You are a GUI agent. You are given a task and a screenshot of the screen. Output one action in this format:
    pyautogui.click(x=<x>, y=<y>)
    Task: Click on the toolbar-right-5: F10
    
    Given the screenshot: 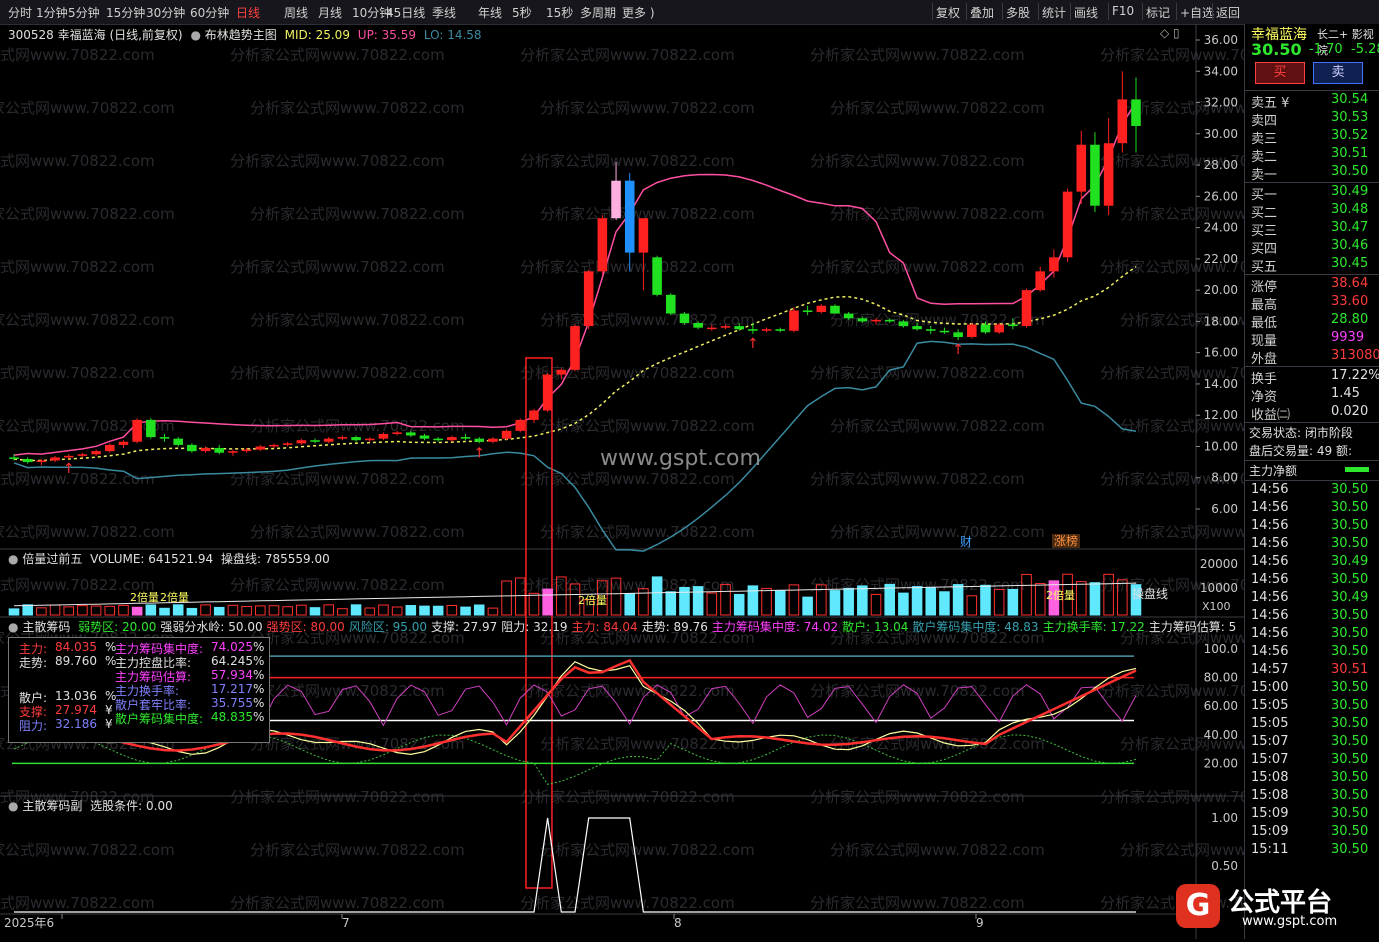 What is the action you would take?
    pyautogui.click(x=1123, y=11)
    